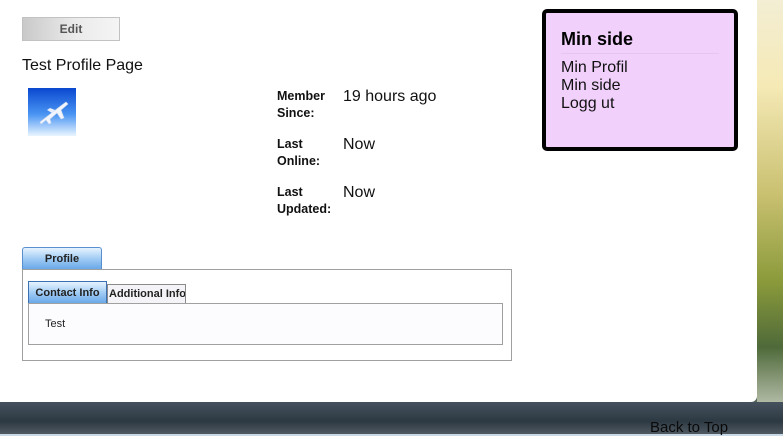 This screenshot has height=436, width=783. I want to click on contact-info-panel, so click(265, 324).